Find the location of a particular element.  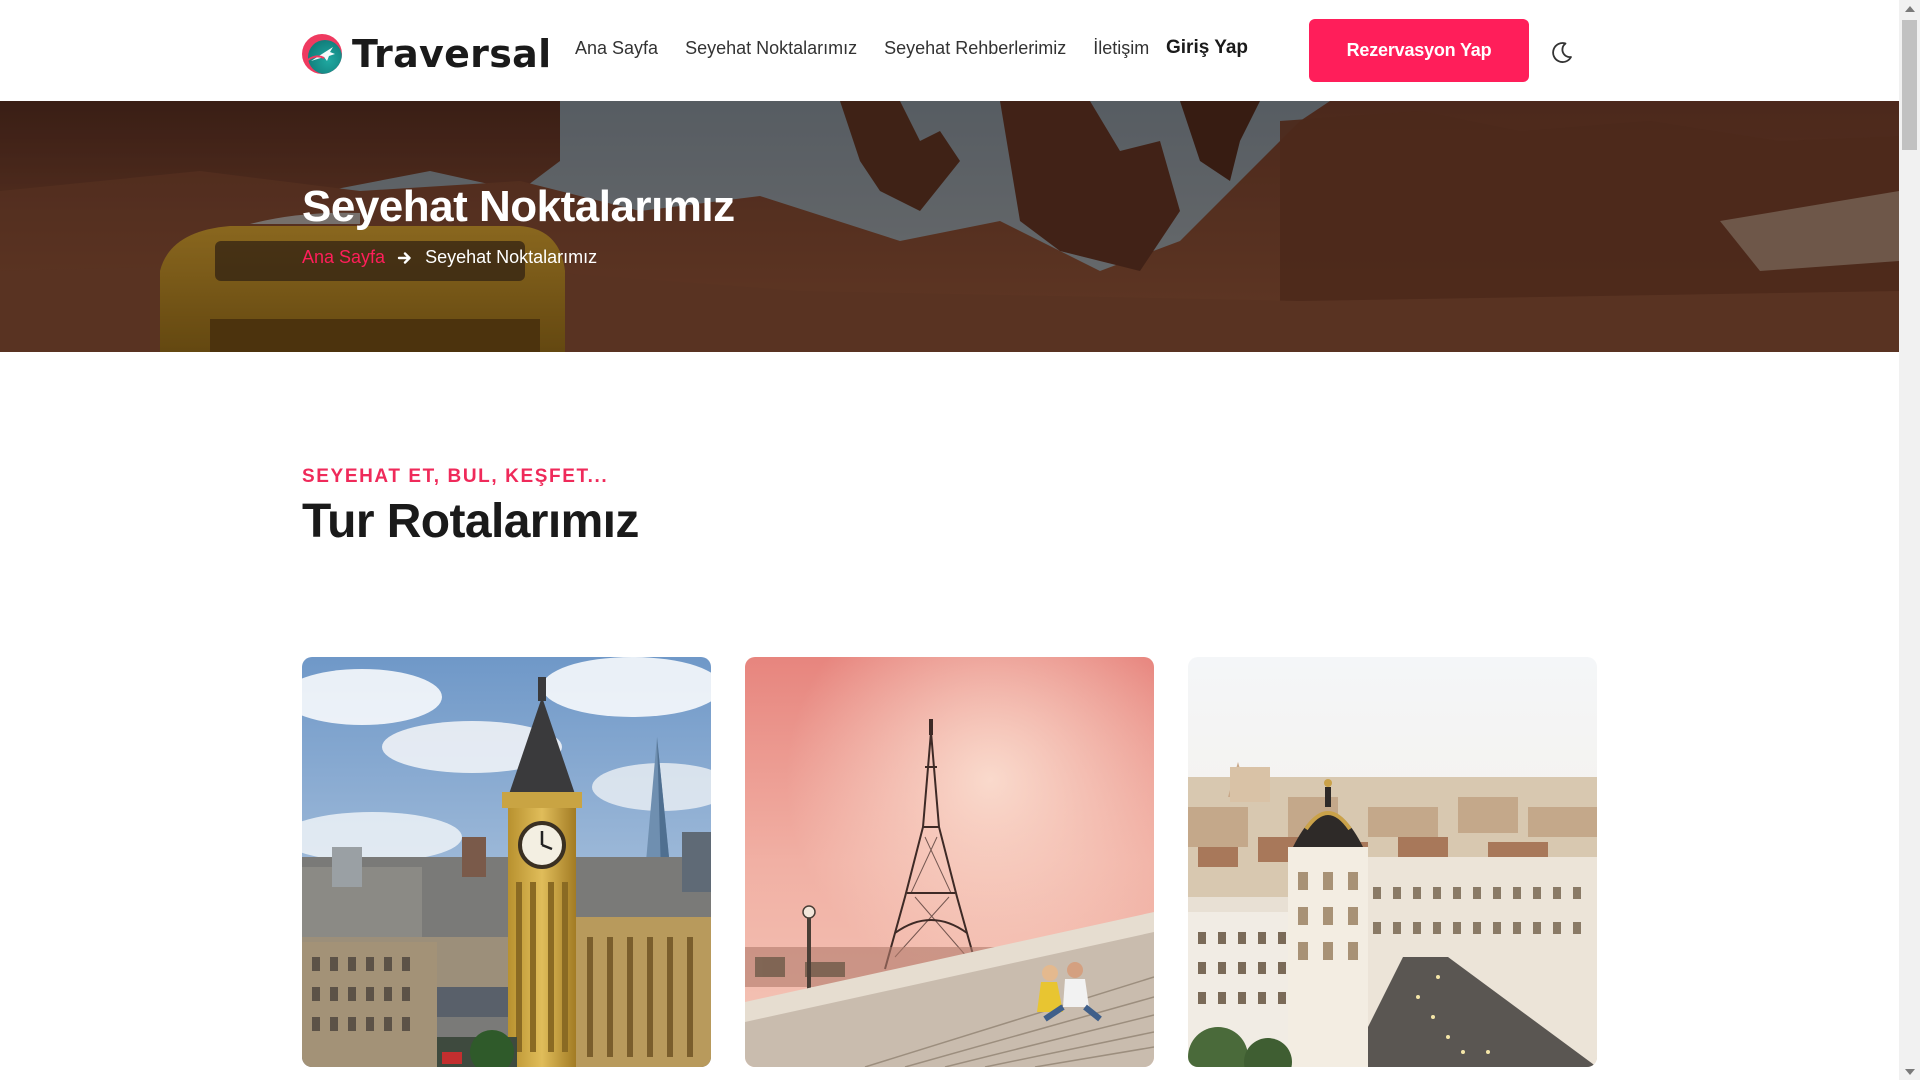

london-big-ben-image is located at coordinates (506, 862).